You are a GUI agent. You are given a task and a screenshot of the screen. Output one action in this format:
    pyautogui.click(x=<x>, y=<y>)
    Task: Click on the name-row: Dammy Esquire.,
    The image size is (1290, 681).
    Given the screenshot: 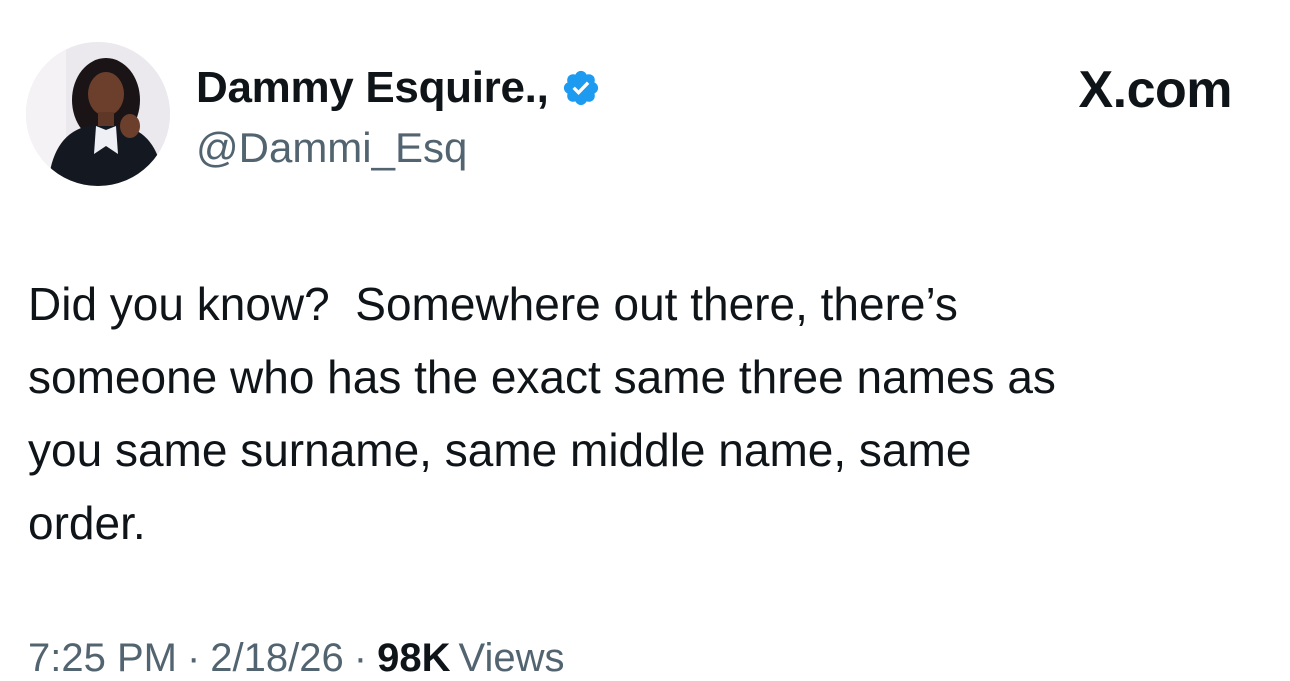 What is the action you would take?
    pyautogui.click(x=398, y=88)
    